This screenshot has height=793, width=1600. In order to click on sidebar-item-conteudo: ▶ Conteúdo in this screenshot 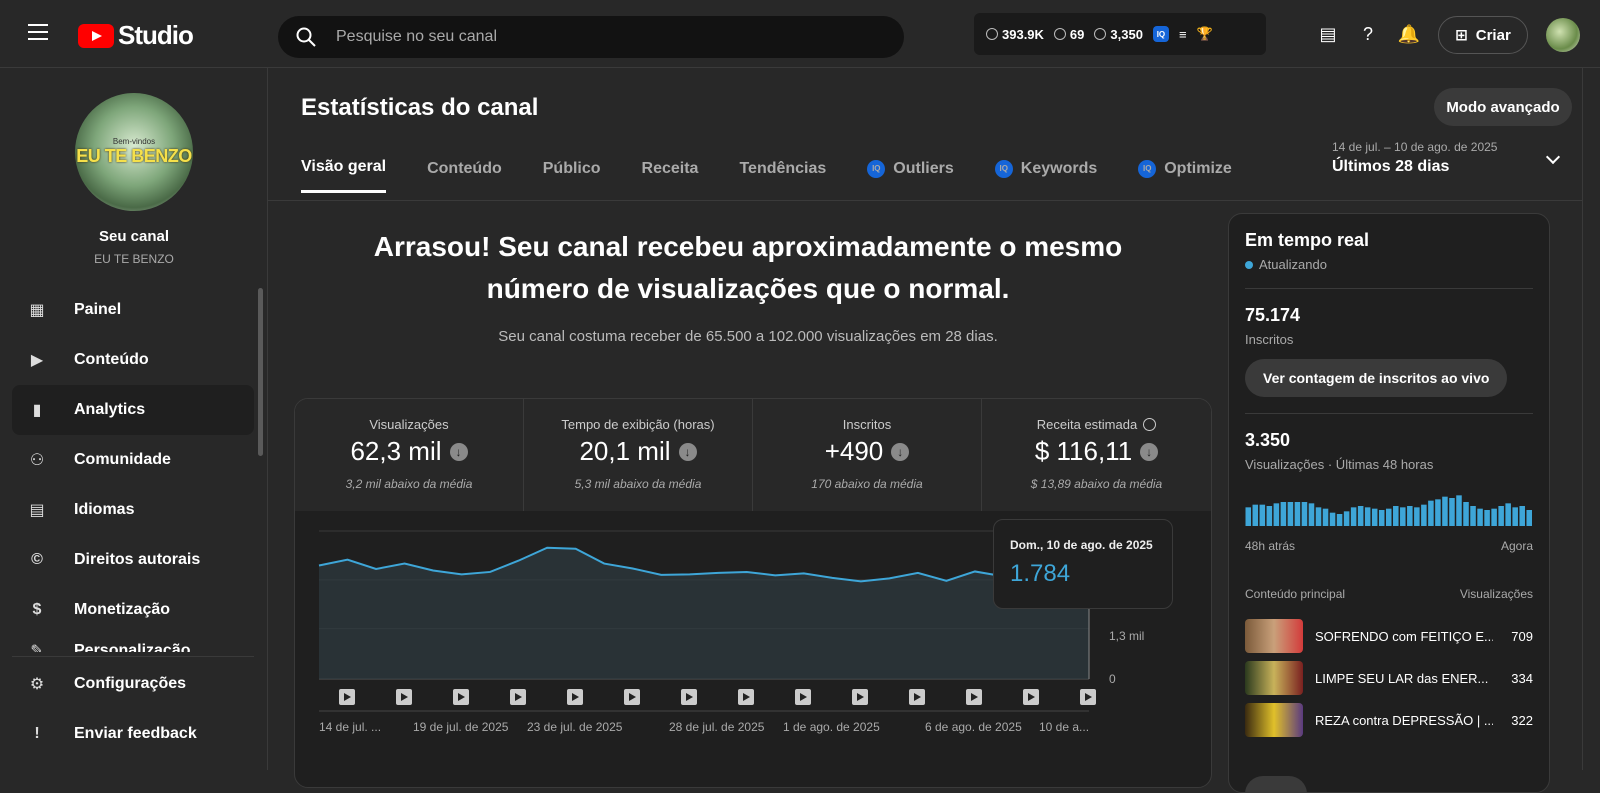, I will do `click(133, 360)`.